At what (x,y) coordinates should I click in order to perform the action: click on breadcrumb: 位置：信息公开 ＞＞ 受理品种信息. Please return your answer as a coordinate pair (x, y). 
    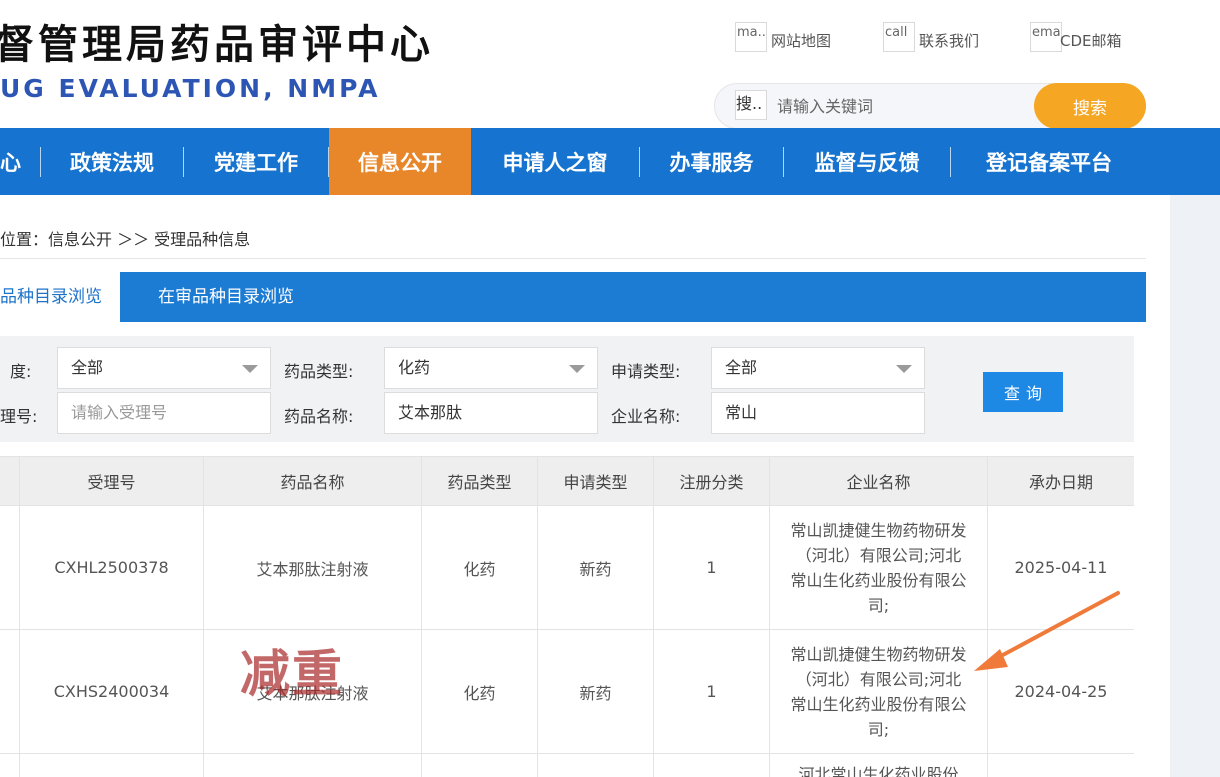
    Looking at the image, I should click on (125, 239).